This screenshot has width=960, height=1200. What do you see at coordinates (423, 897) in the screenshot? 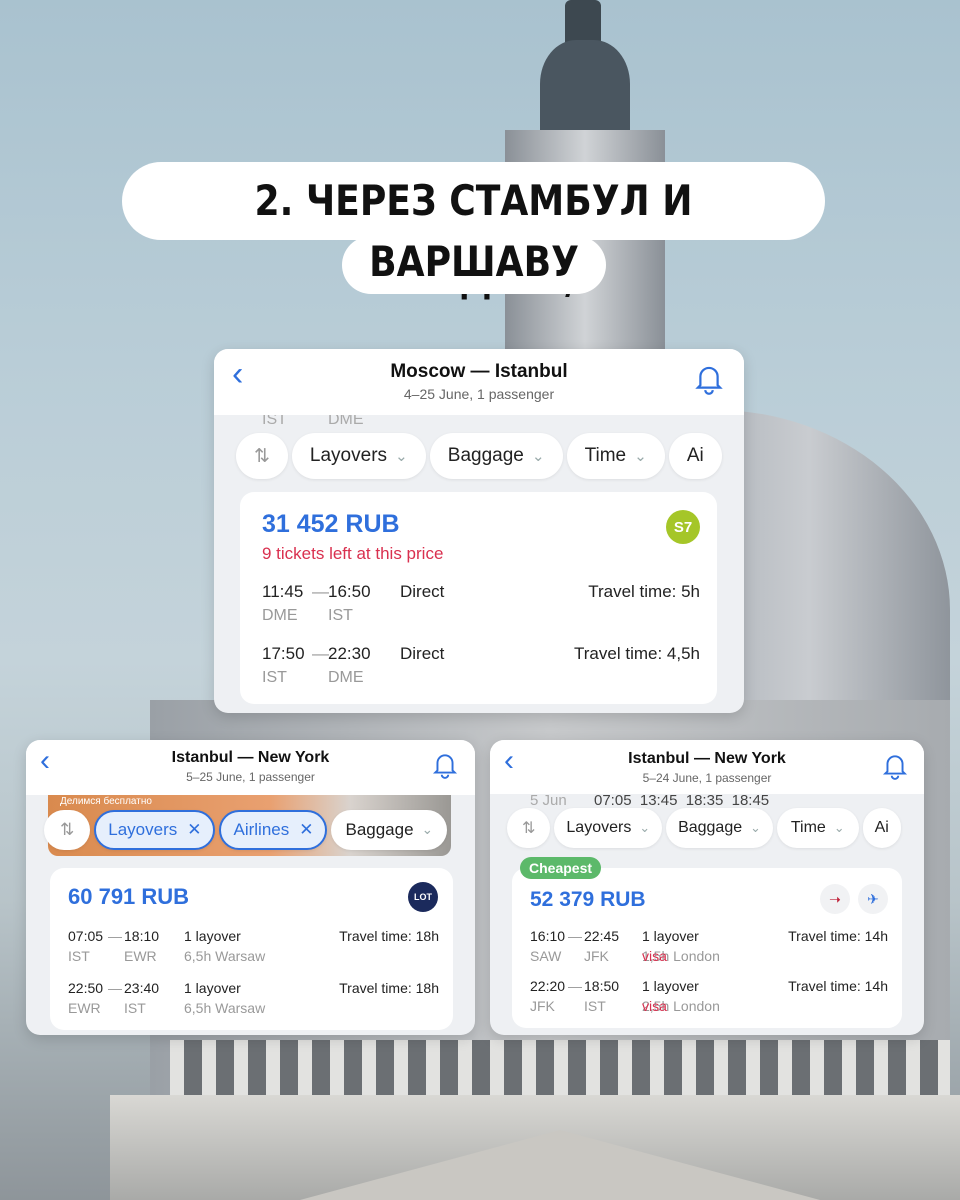
I see `lot-logo: LOT` at bounding box center [423, 897].